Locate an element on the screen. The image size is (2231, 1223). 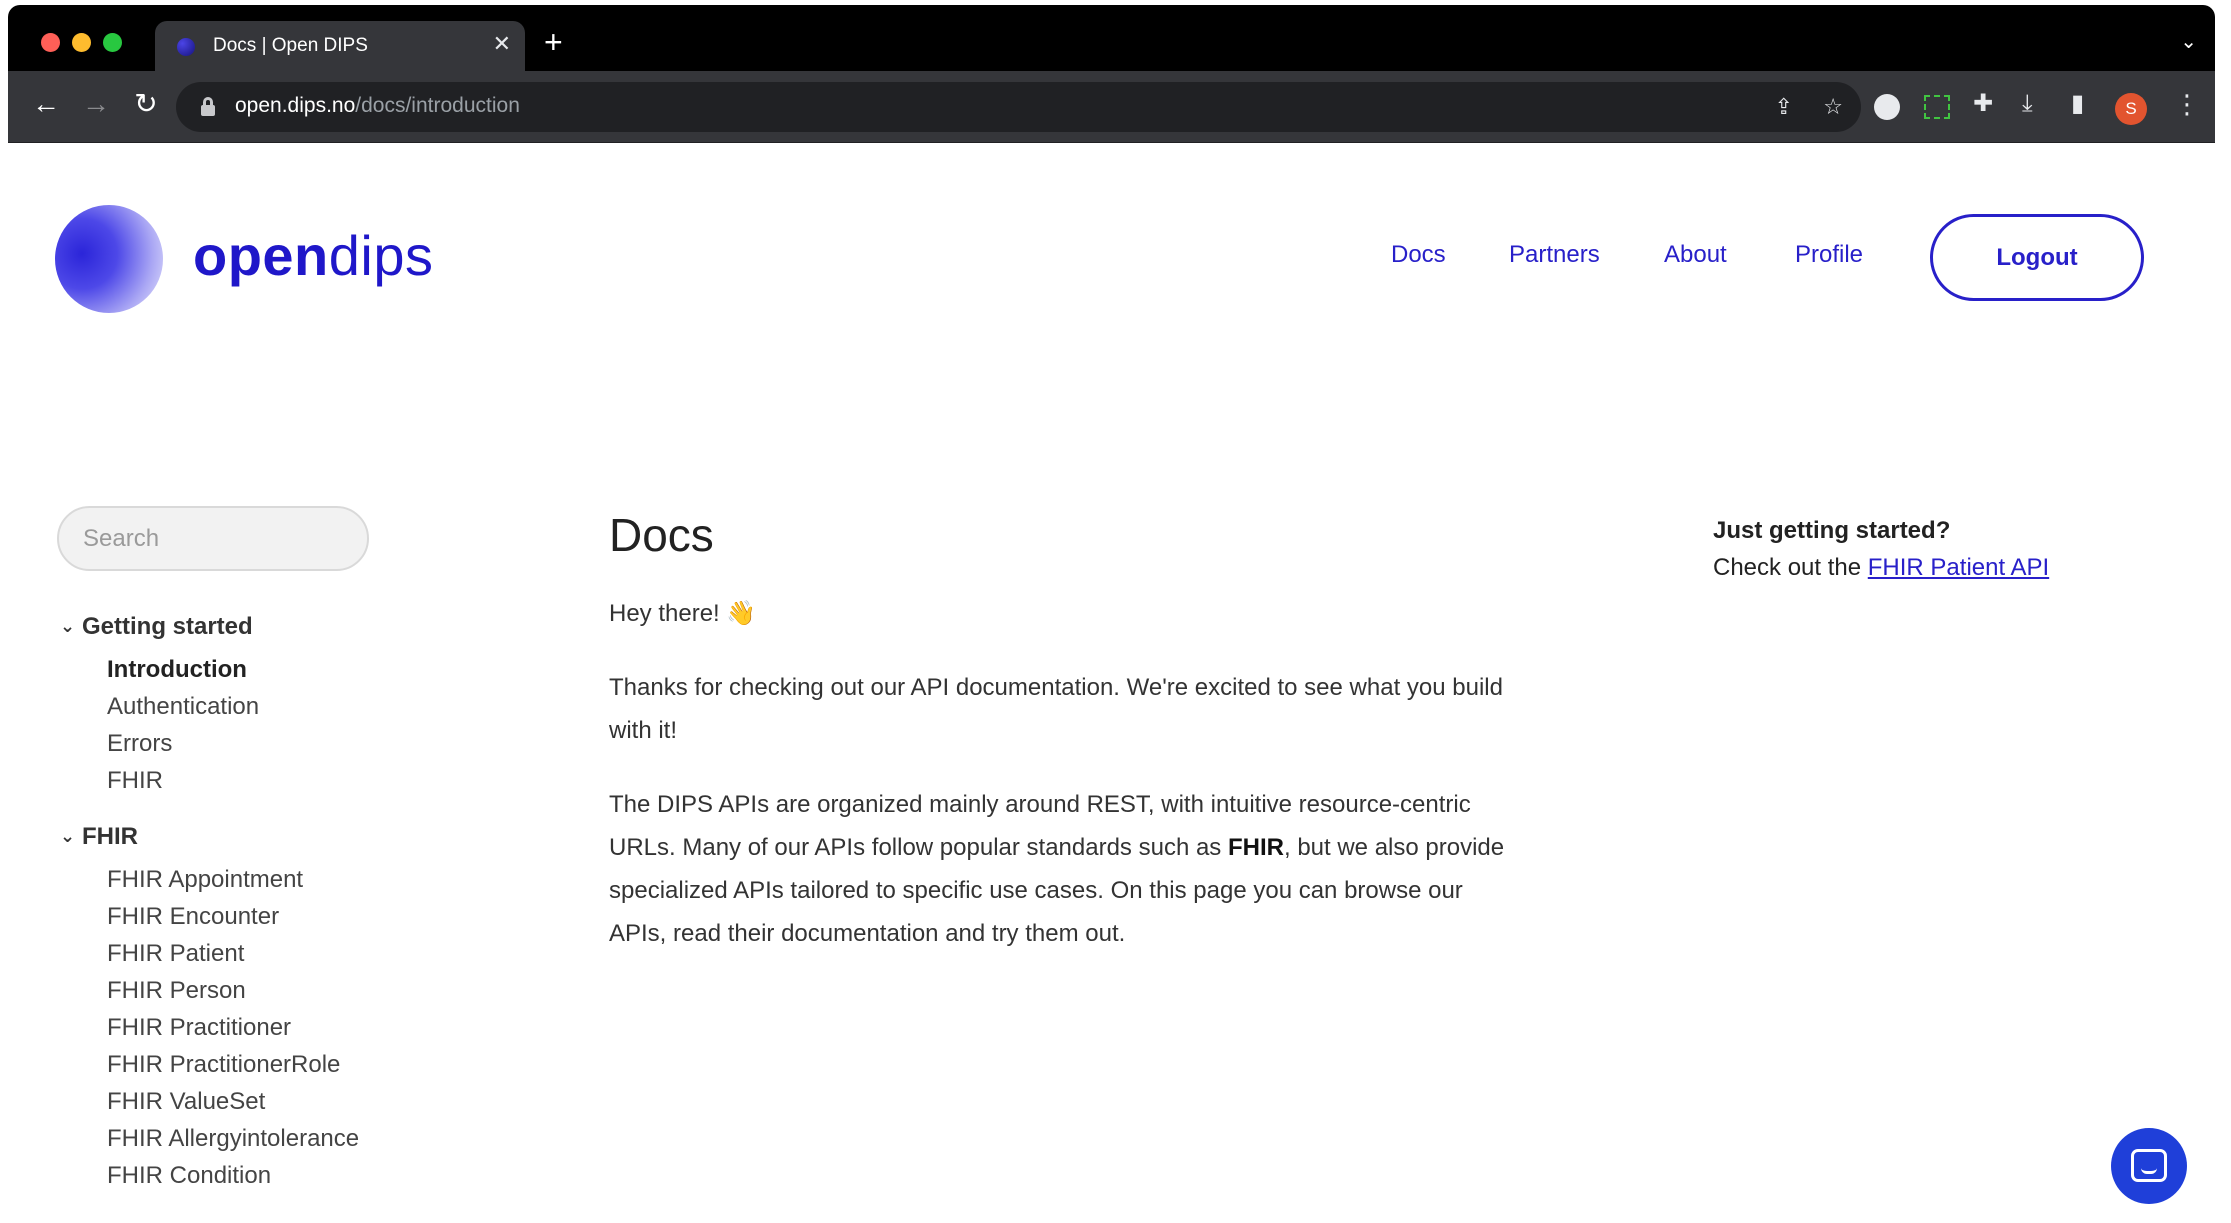
browser-tab: Docs | Open DIPS ✕ is located at coordinates (340, 47).